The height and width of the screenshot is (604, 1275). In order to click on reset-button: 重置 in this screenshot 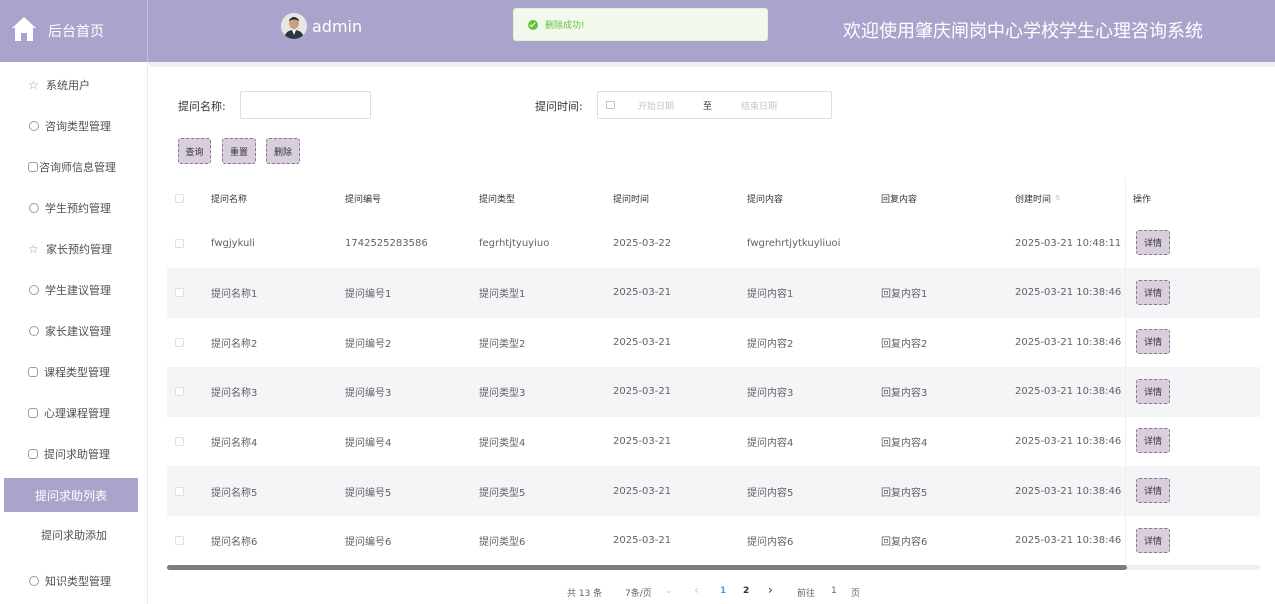, I will do `click(239, 151)`.